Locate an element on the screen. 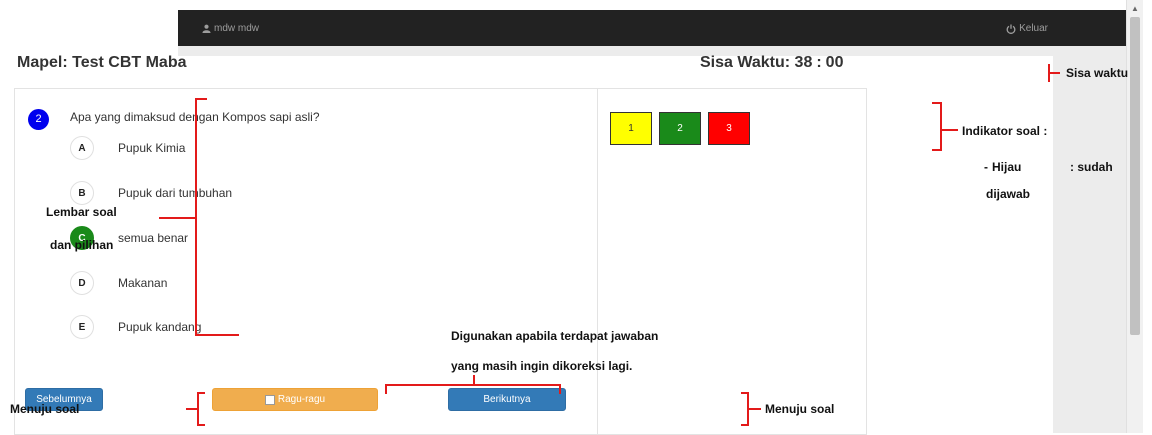  annotation-indicator-title: Indikator soal : is located at coordinates (1005, 131).